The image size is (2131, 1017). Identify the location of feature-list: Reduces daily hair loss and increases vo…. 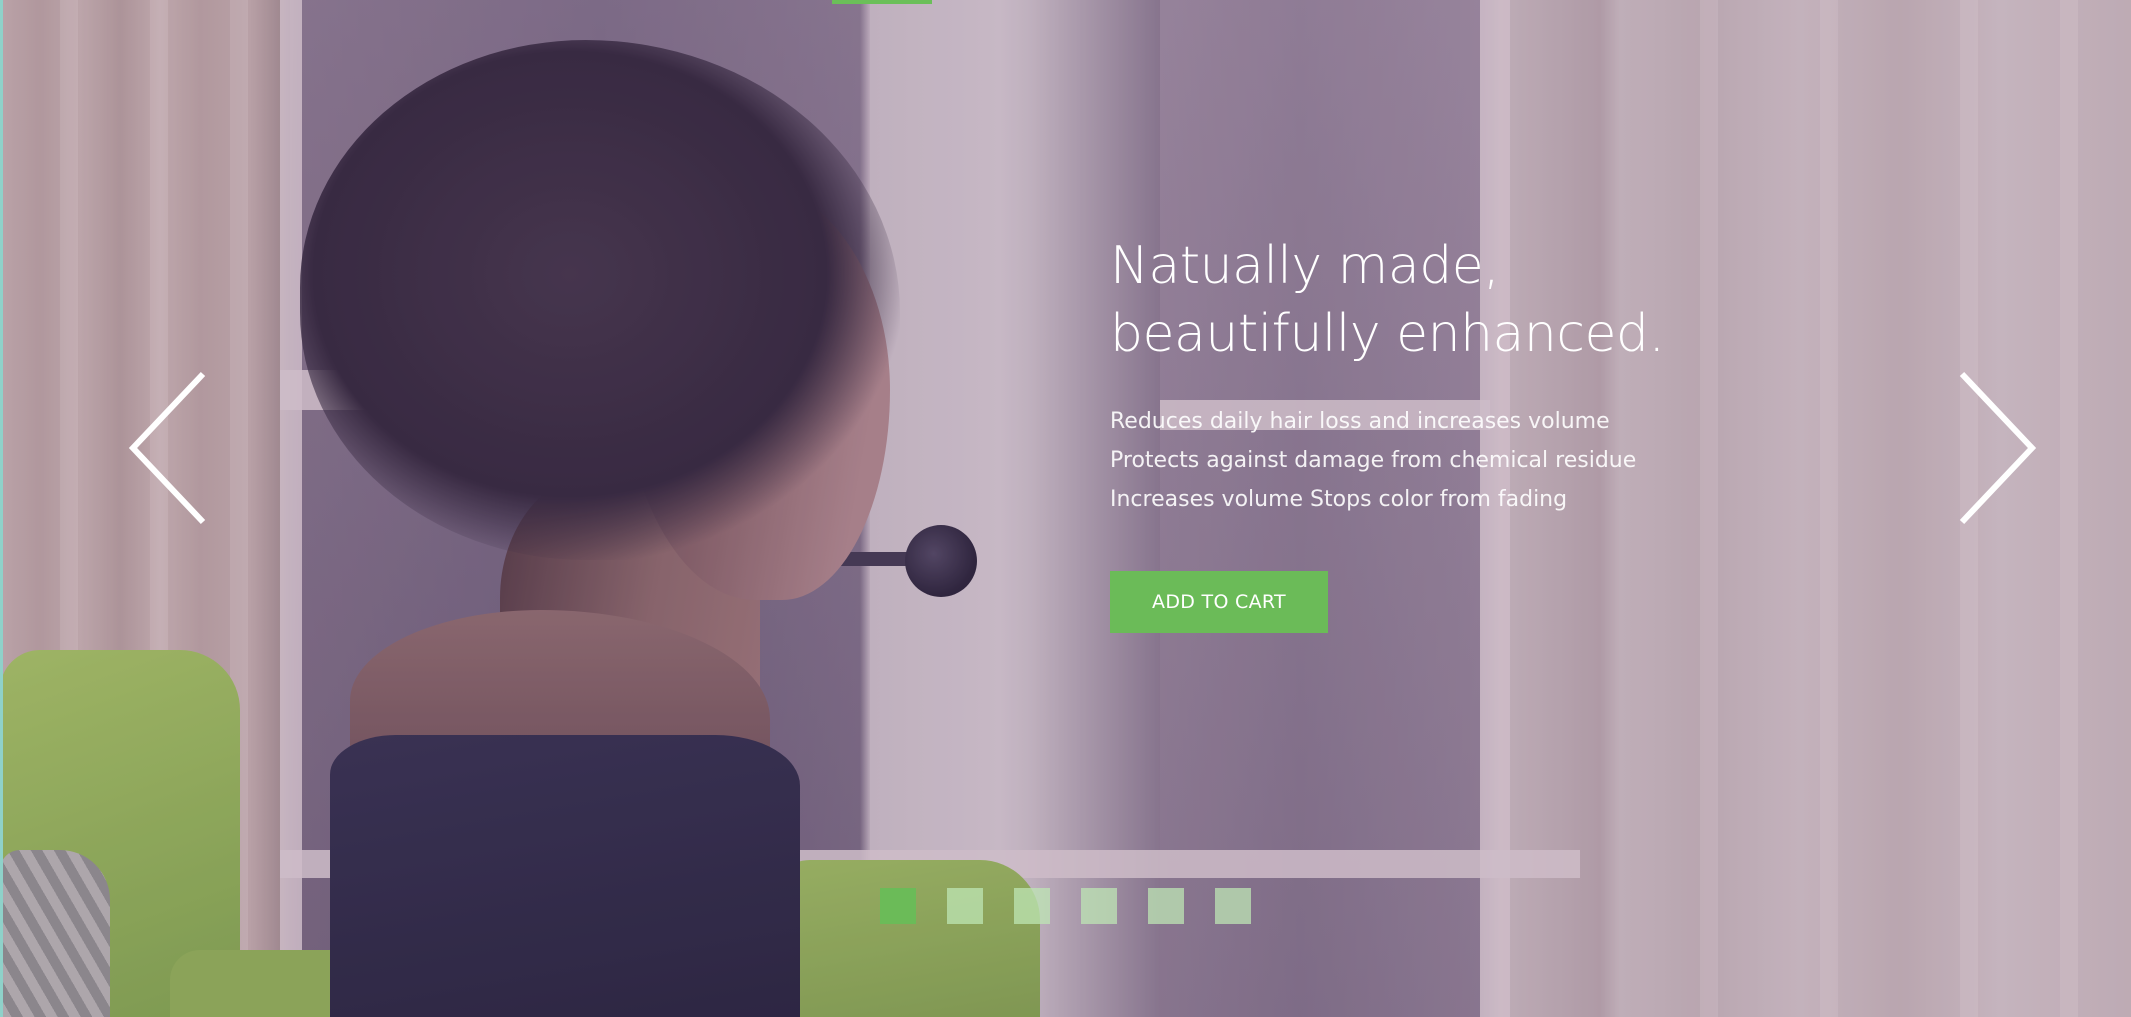
(1420, 460).